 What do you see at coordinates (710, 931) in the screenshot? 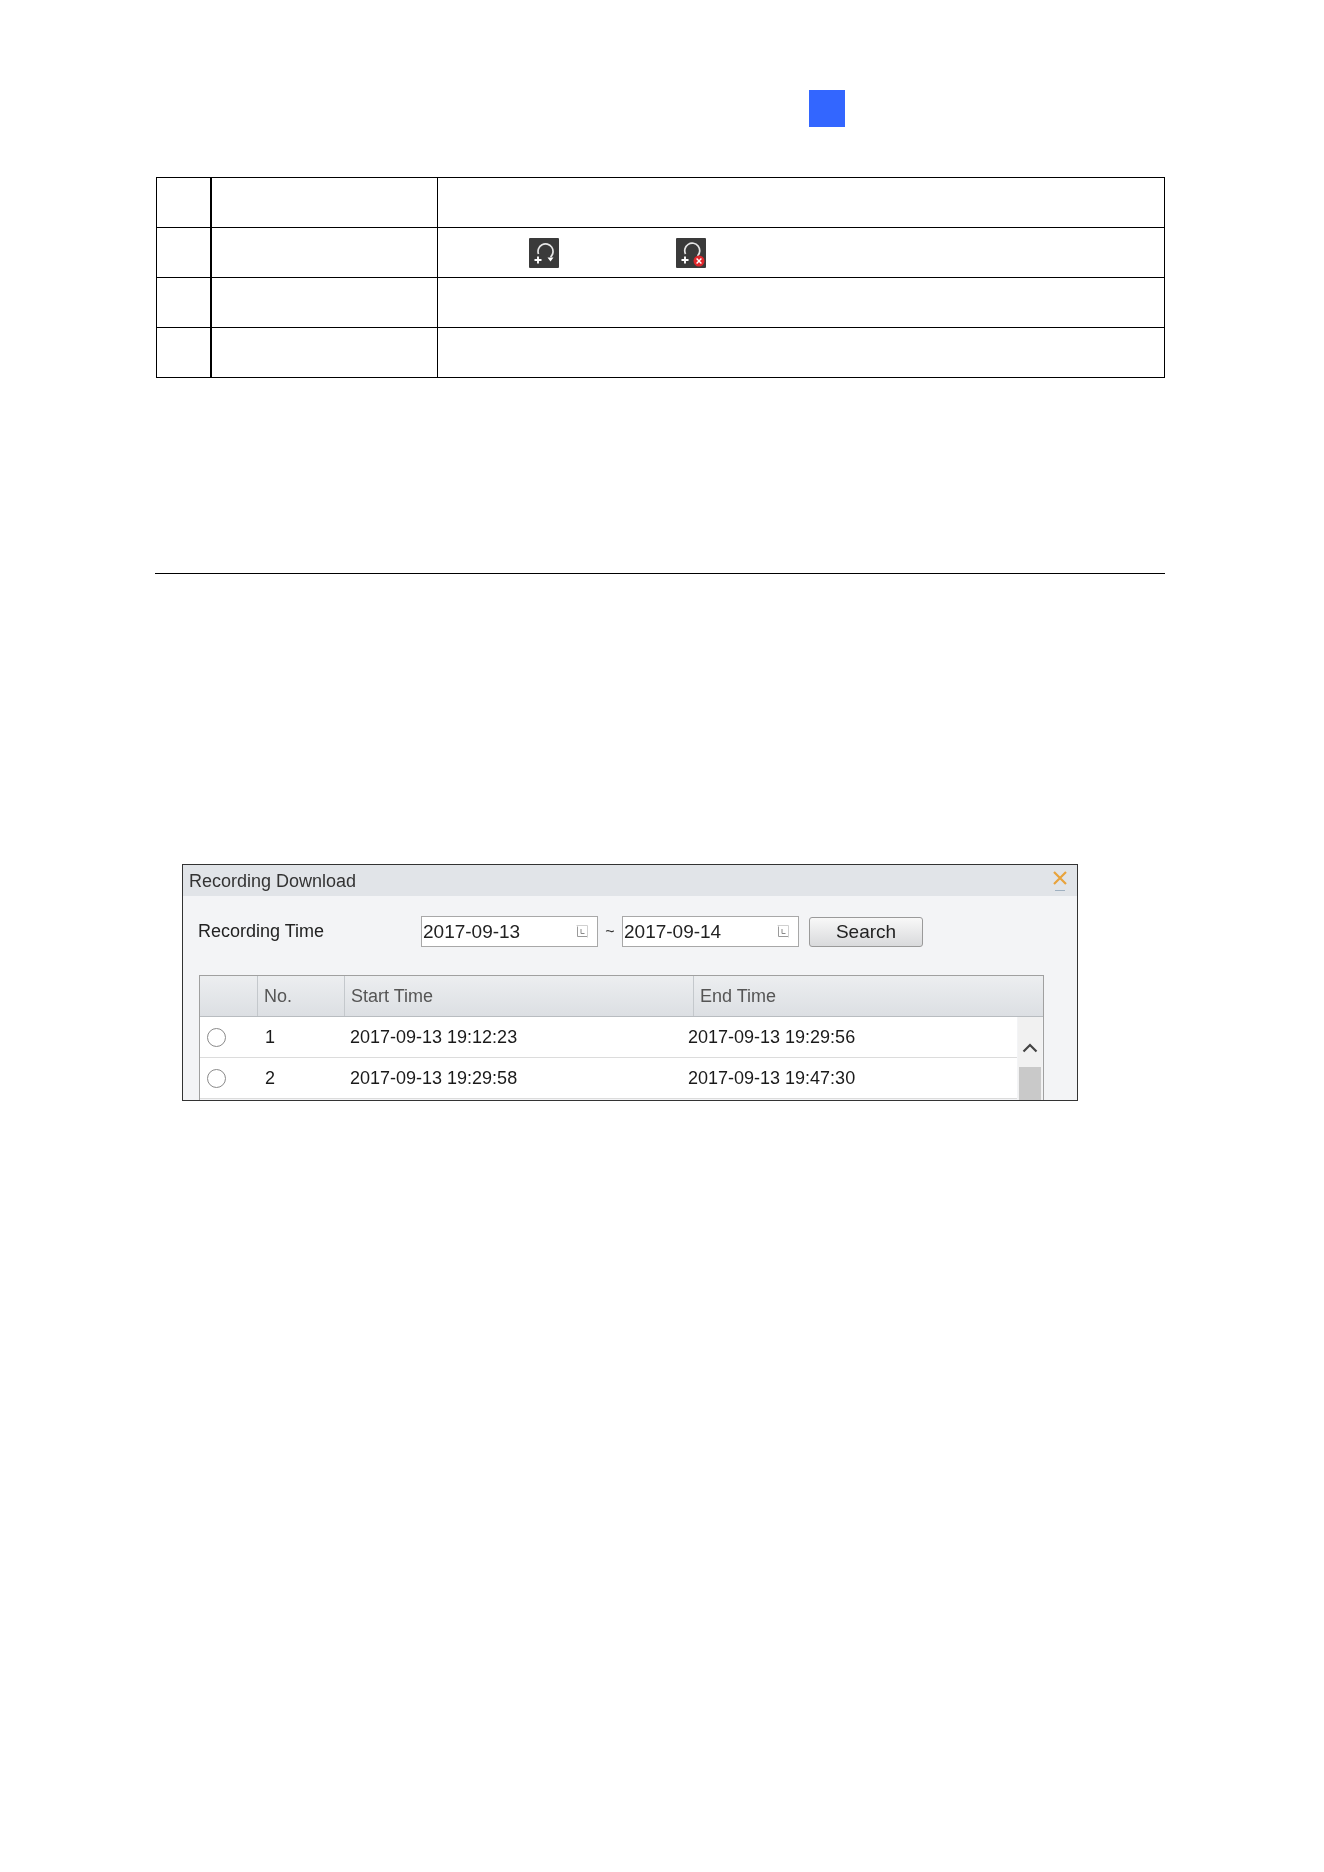
I see `date-field: 2017-09-14` at bounding box center [710, 931].